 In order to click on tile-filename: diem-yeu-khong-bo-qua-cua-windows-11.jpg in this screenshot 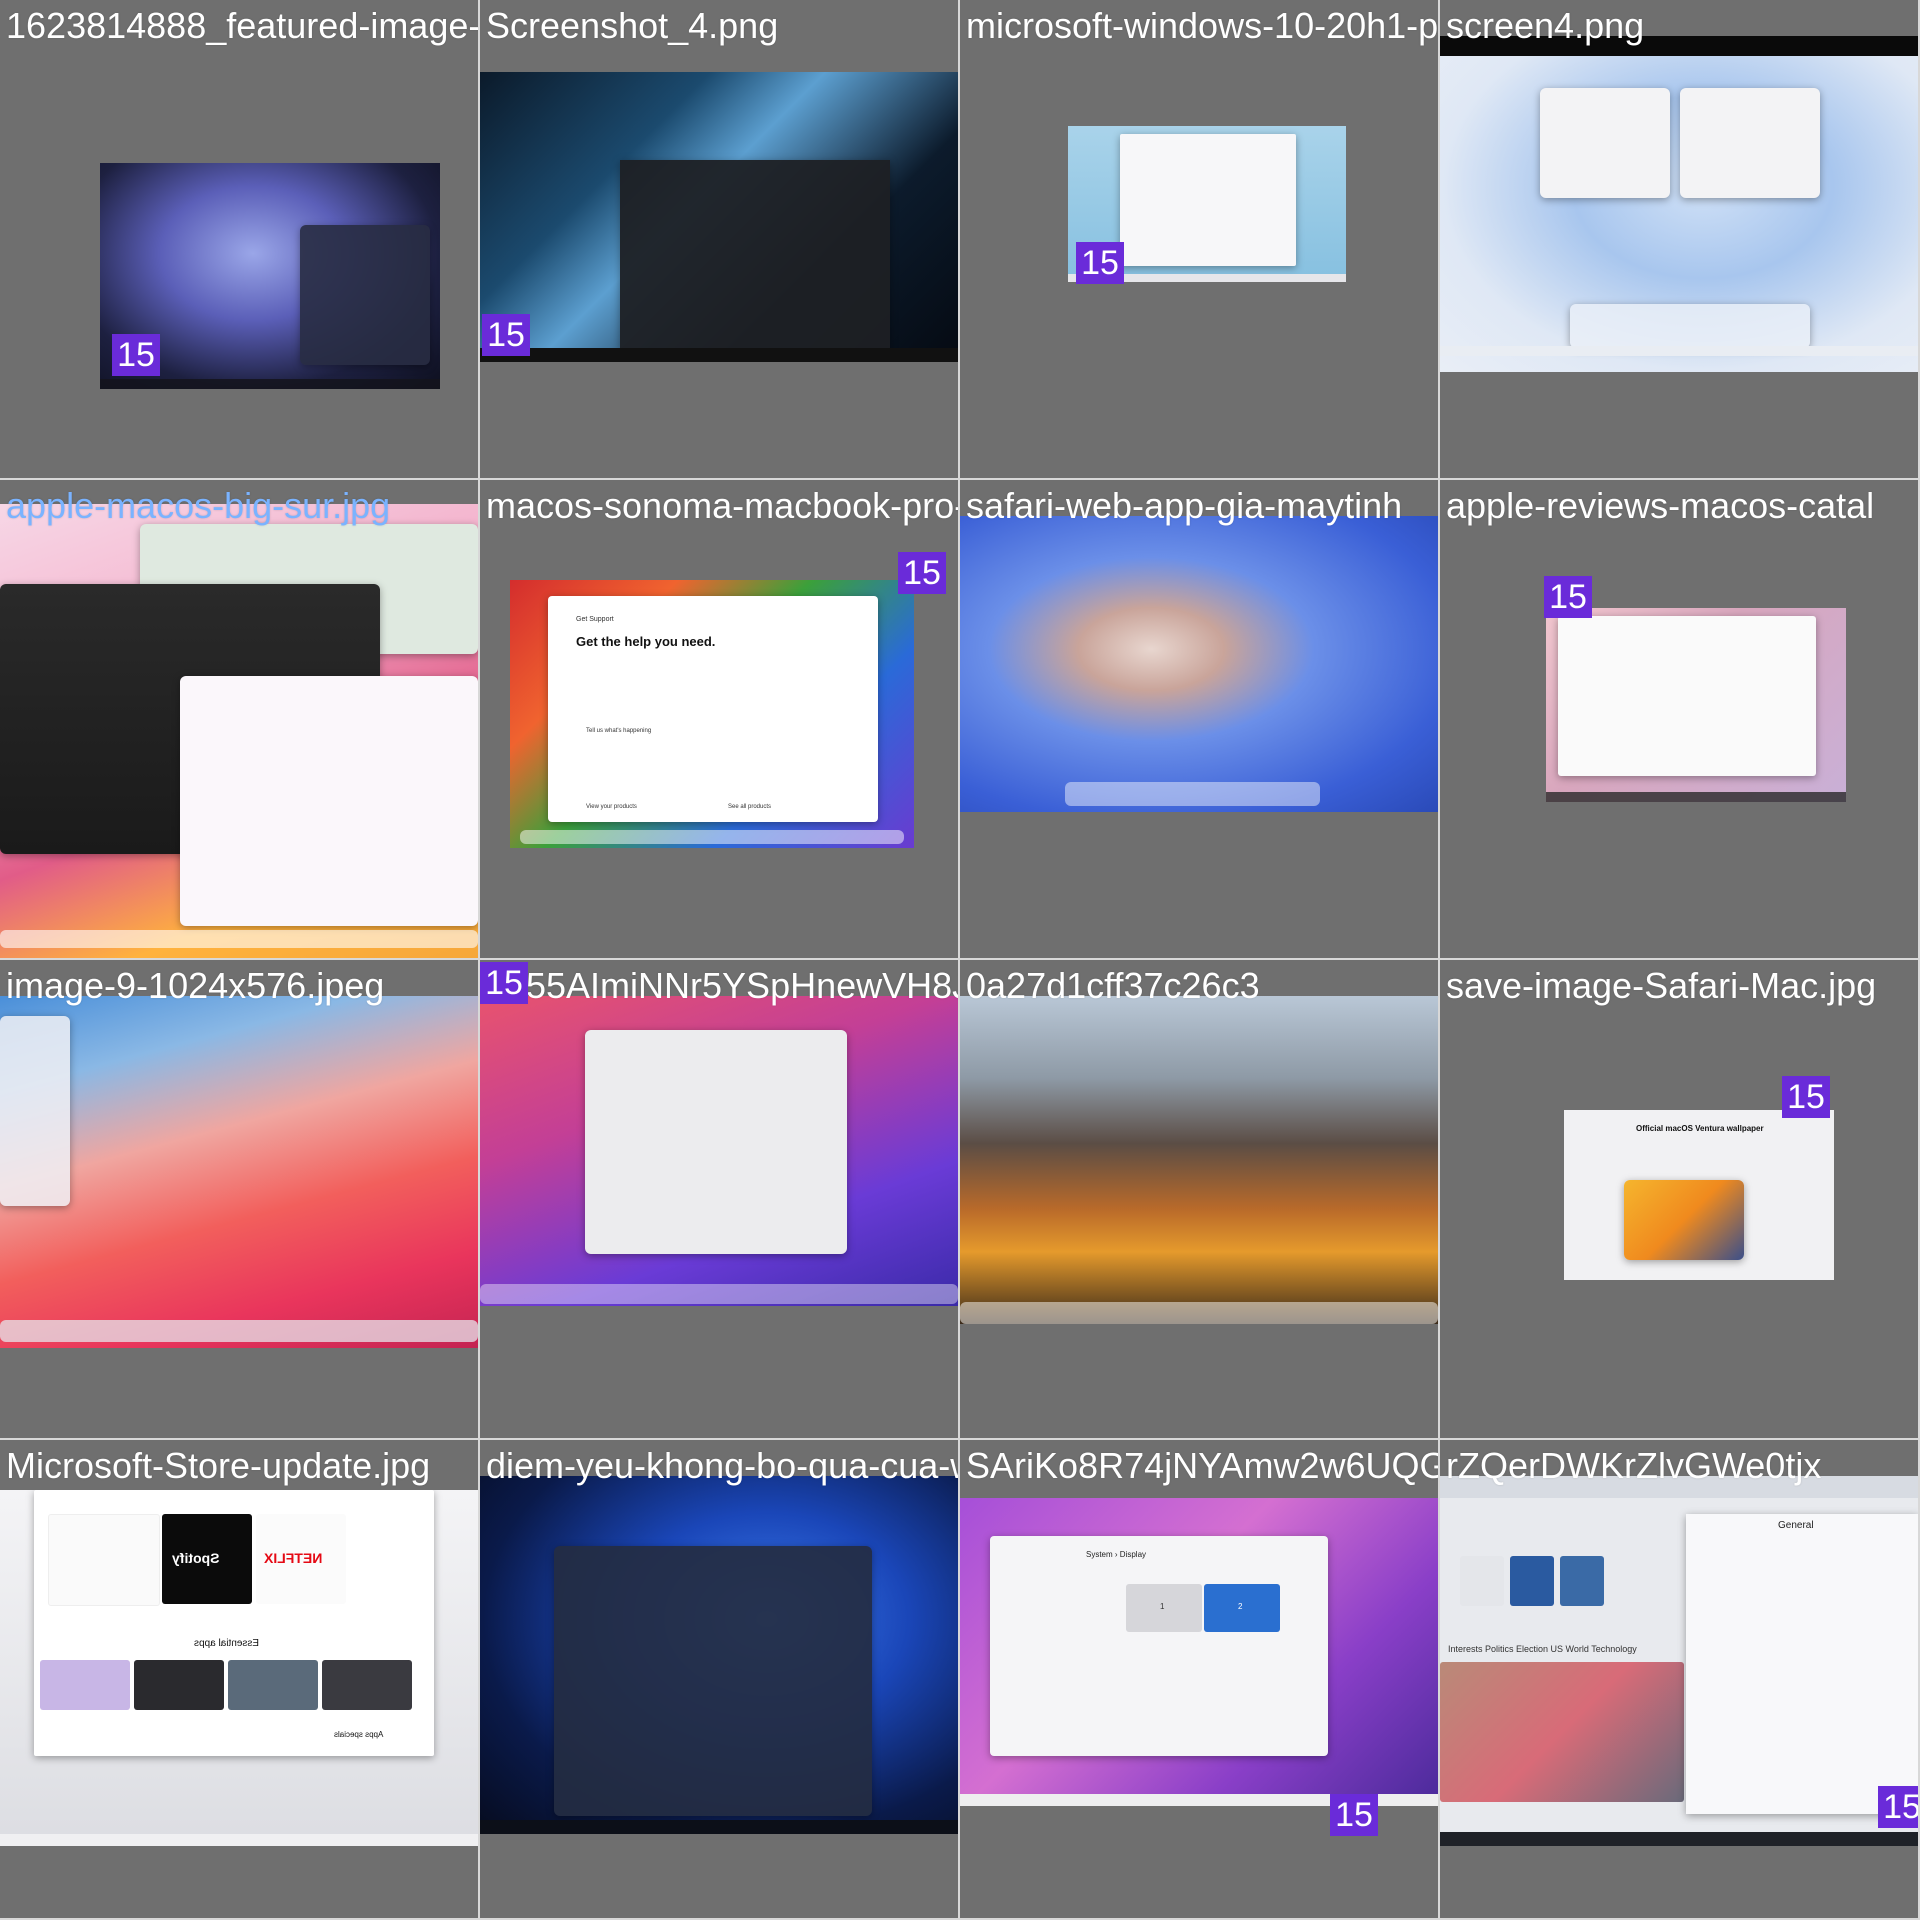, I will do `click(722, 1465)`.